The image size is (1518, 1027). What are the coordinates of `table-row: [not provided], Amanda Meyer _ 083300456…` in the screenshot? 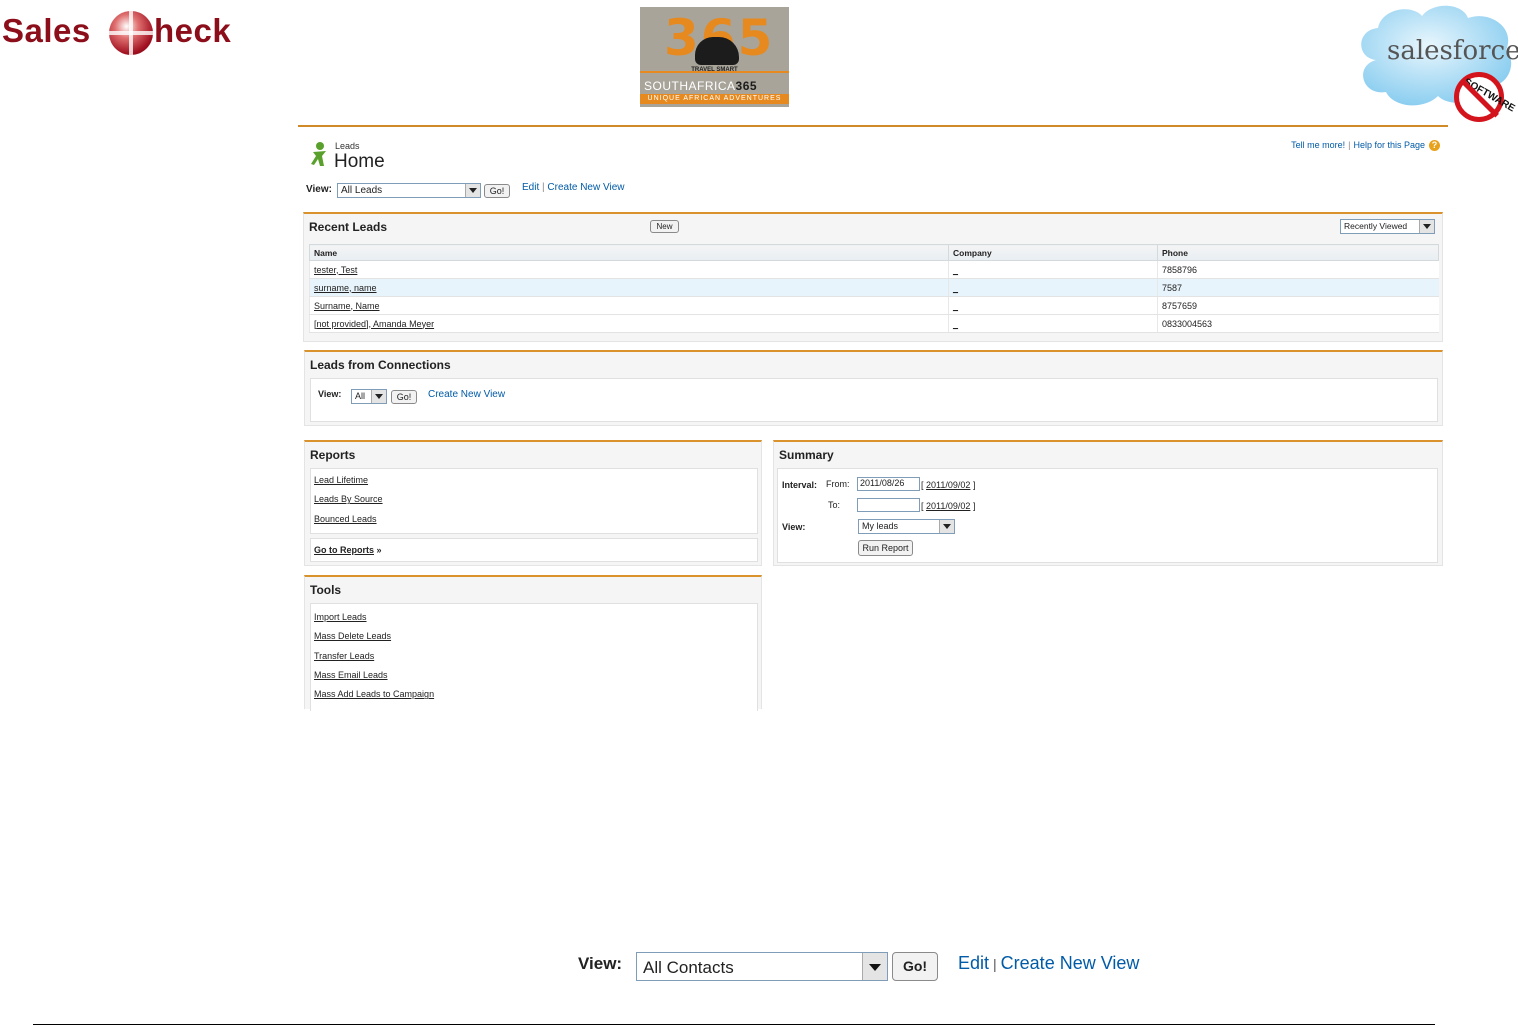 It's located at (874, 323).